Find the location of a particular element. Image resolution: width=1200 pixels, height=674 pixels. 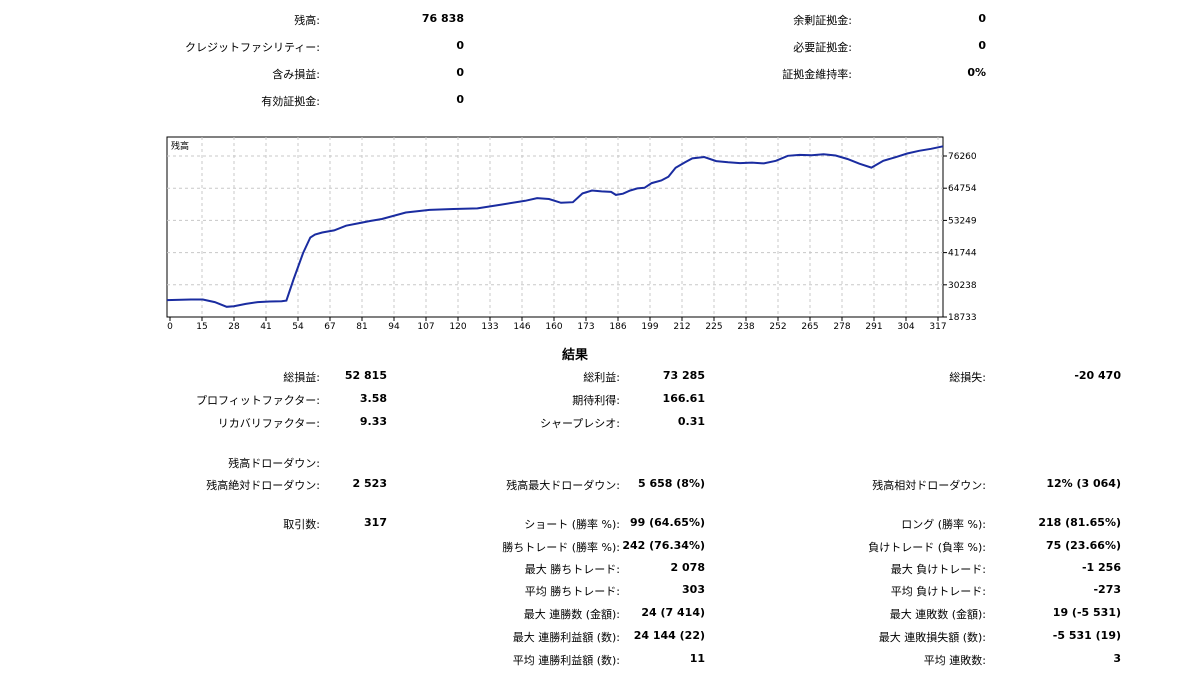

result-label: 残高ドローダウン: is located at coordinates (274, 463).